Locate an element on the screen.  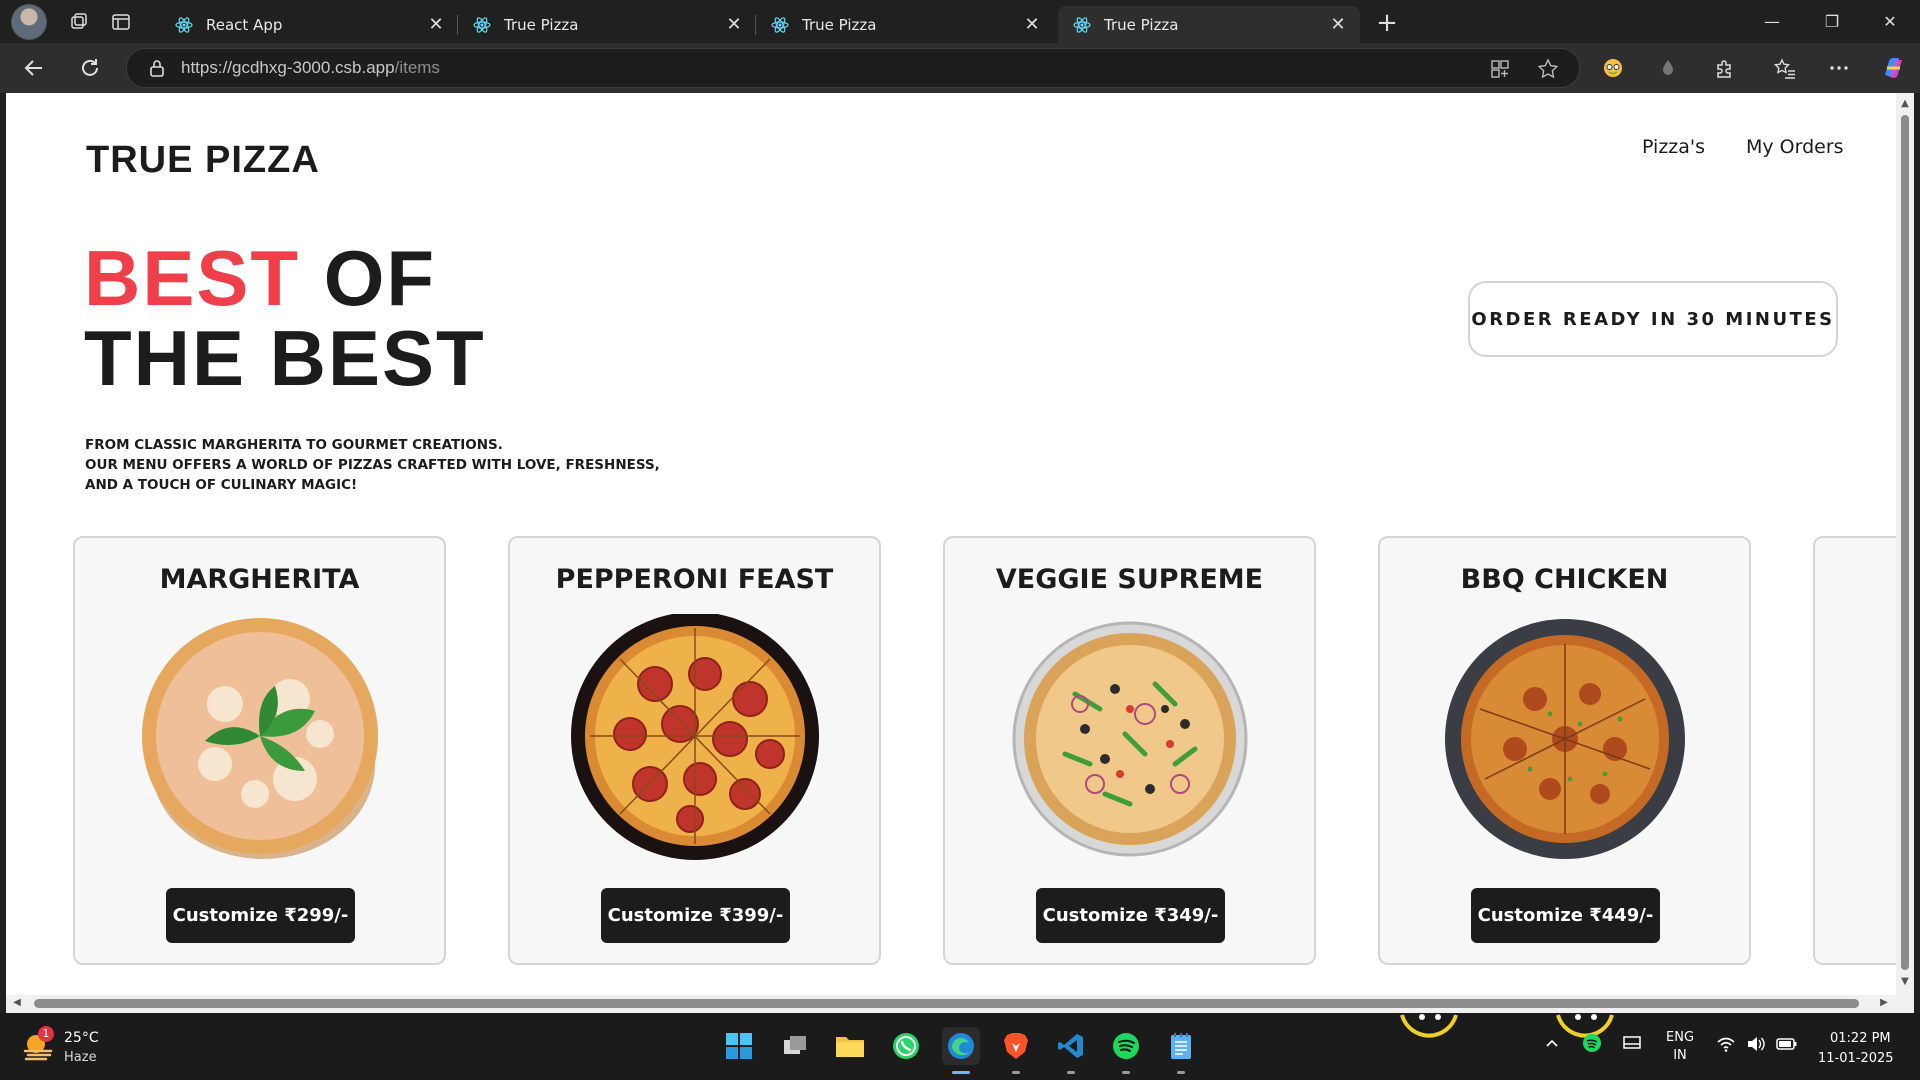
extension-face-icon is located at coordinates (1613, 68).